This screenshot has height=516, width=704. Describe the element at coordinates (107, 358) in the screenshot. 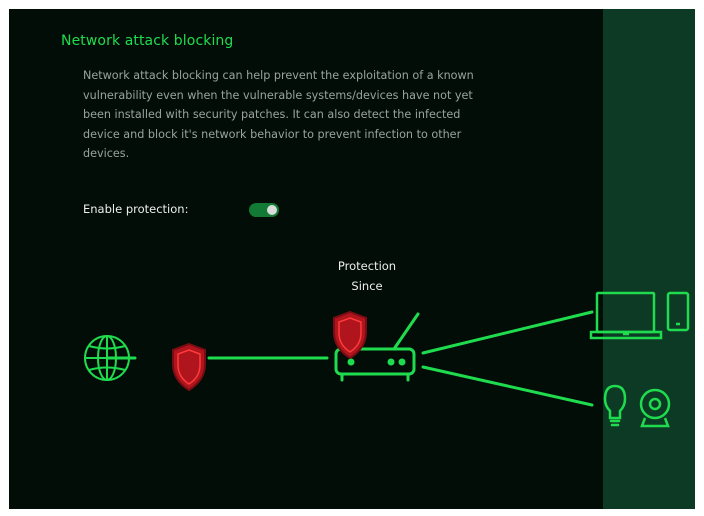

I see `globe-icon` at that location.